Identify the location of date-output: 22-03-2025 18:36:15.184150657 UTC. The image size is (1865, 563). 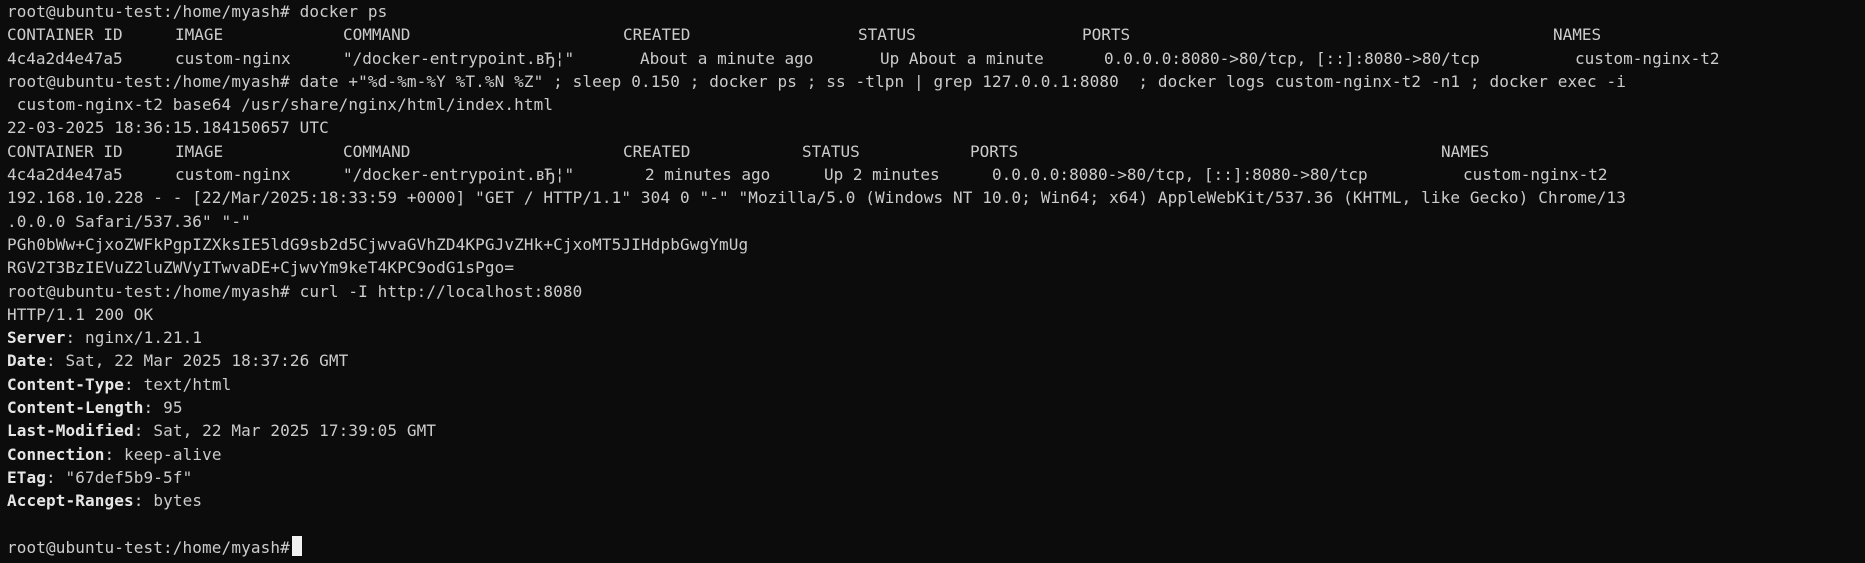
(168, 128).